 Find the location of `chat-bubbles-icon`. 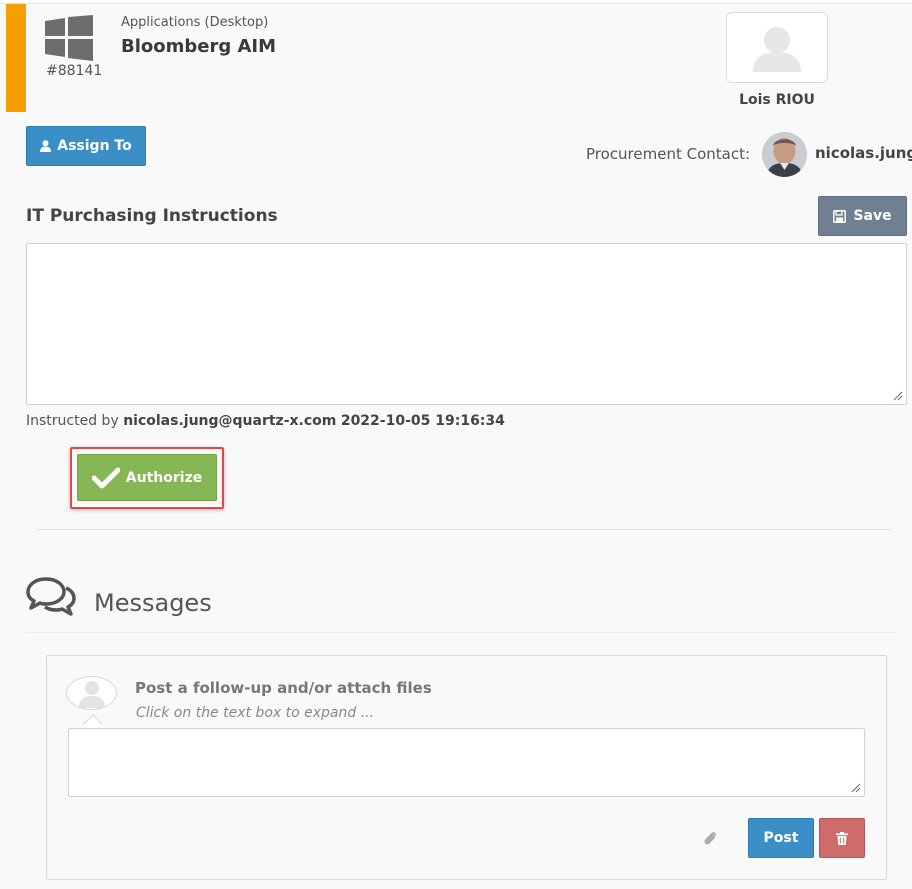

chat-bubbles-icon is located at coordinates (51, 596).